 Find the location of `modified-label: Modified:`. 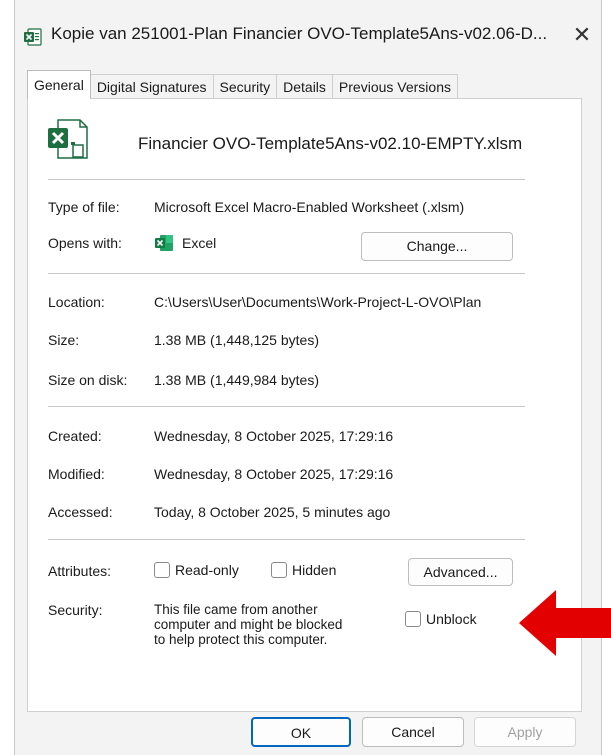

modified-label: Modified: is located at coordinates (76, 474).